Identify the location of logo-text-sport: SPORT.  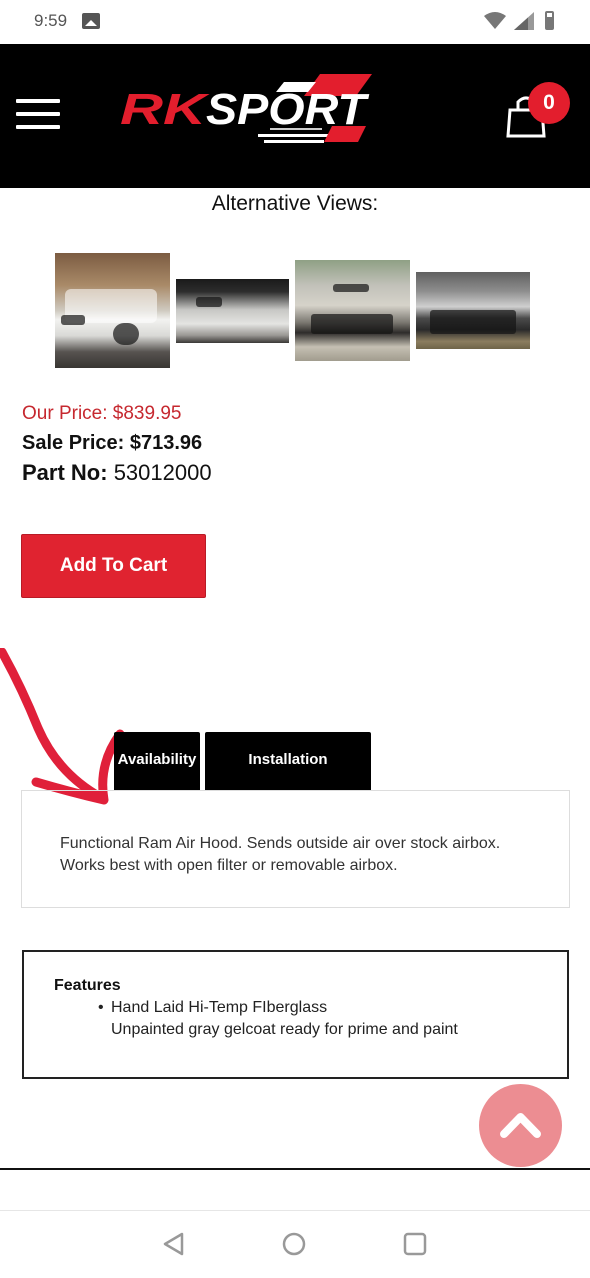
(287, 109).